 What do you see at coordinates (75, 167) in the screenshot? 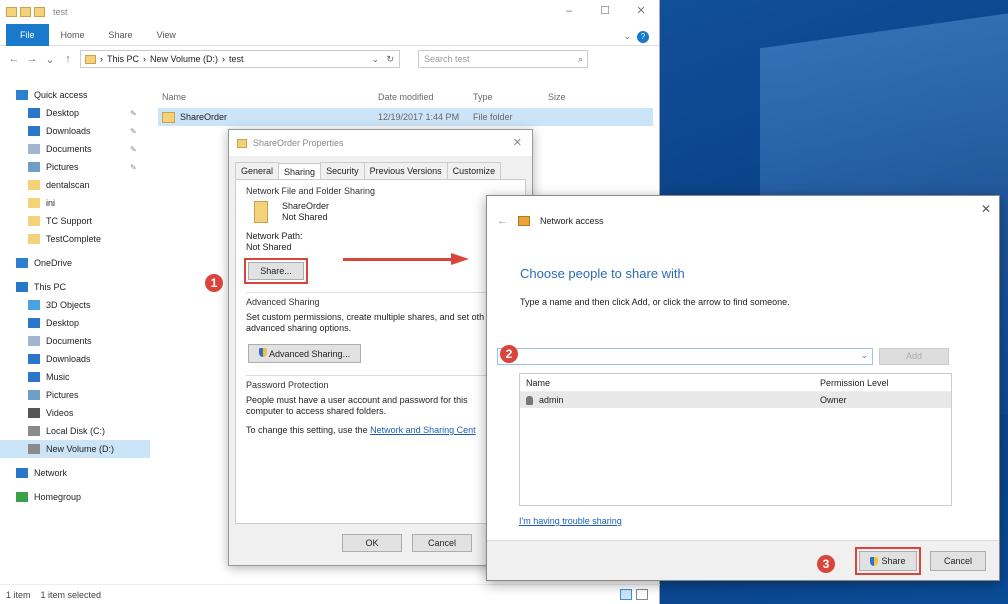
I see `sidebar-item-pictures: Pictures ✎` at bounding box center [75, 167].